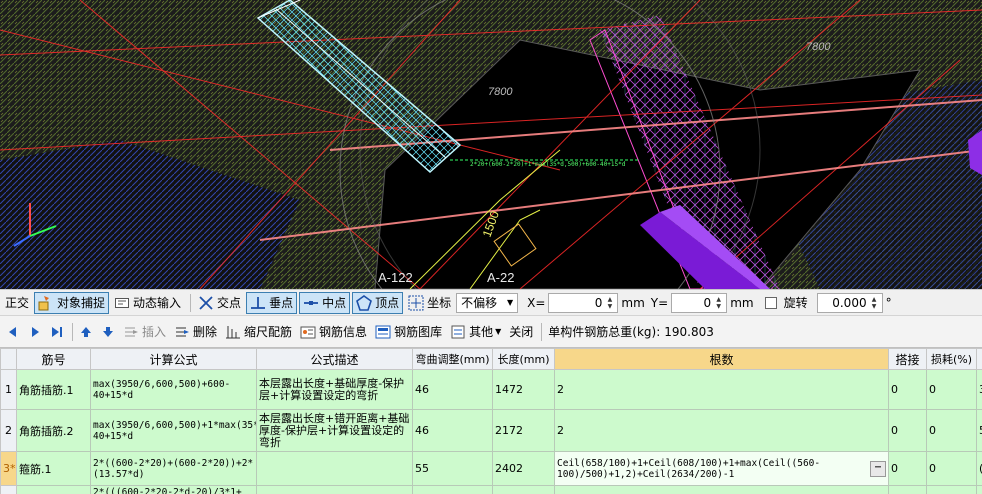 Image resolution: width=982 pixels, height=494 pixels. Describe the element at coordinates (173, 389) in the screenshot. I see `cell-formula: max(3950/6,600,500)+600-40+15*d` at that location.